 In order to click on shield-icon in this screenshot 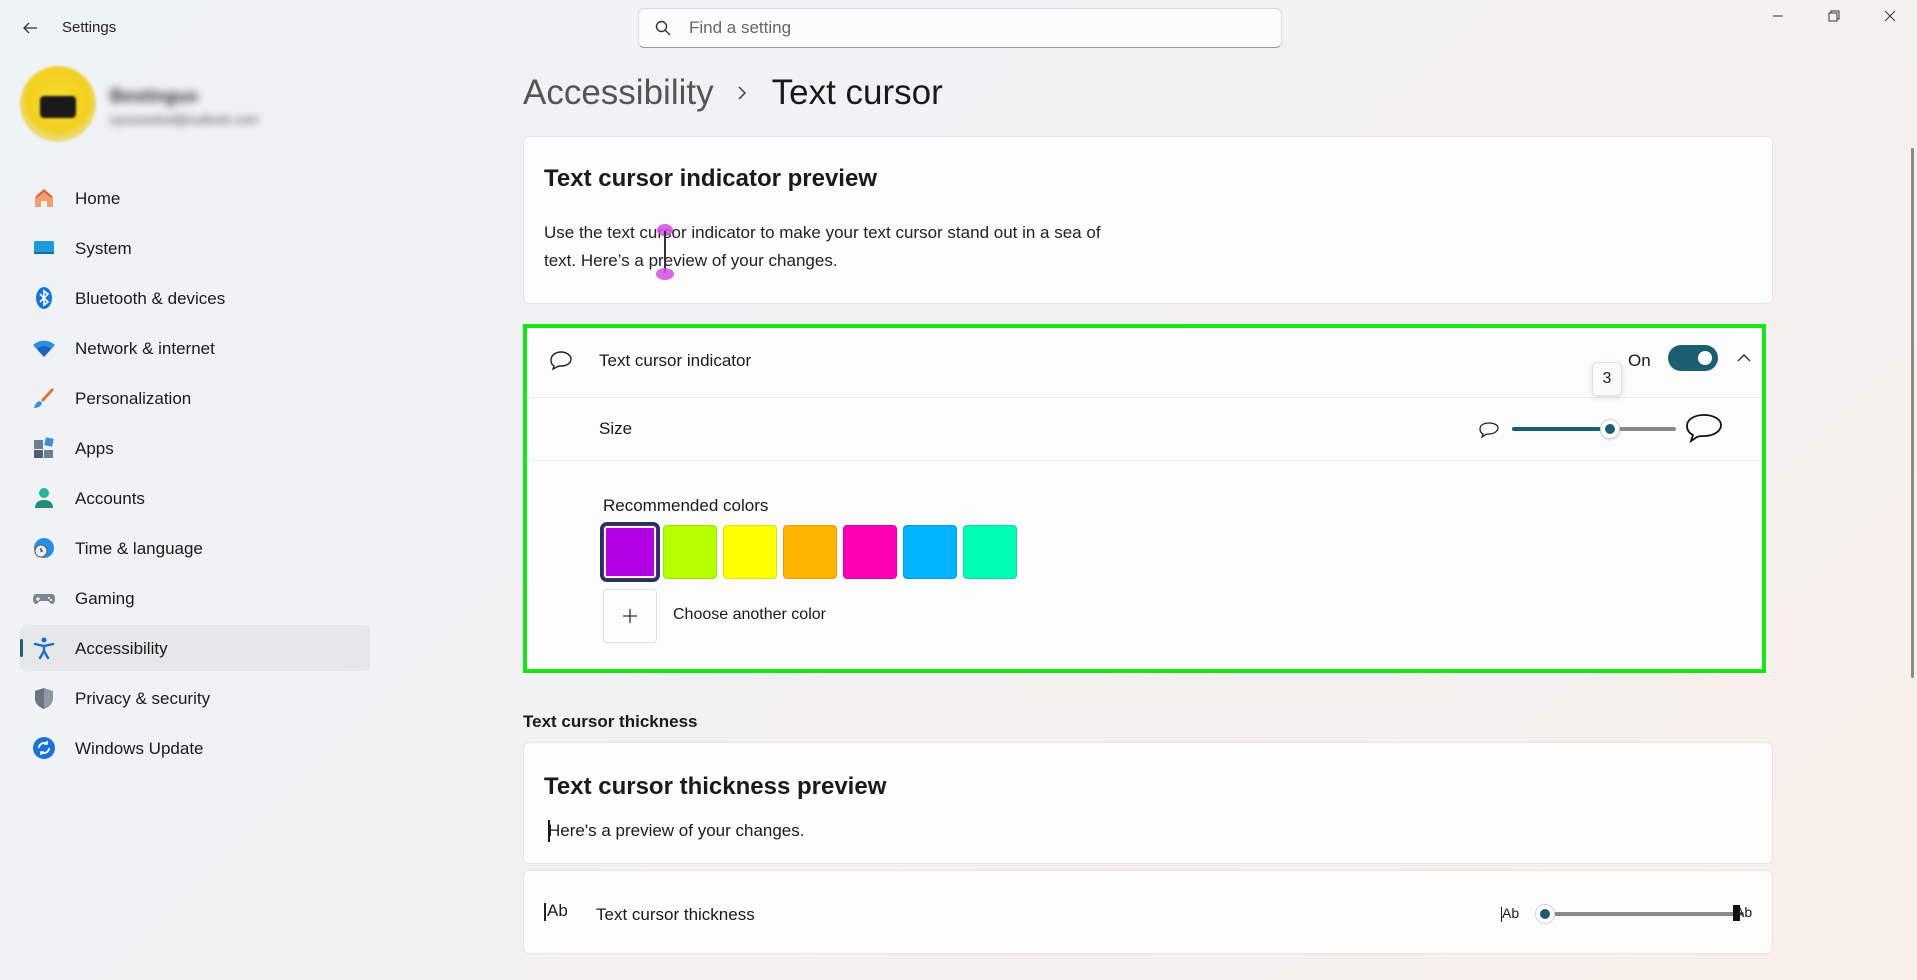, I will do `click(44, 698)`.